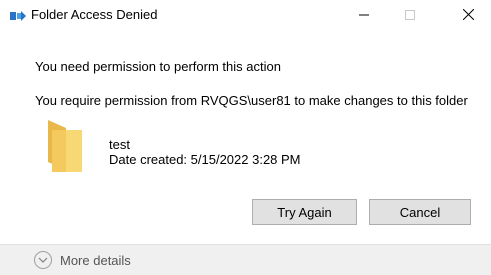  I want to click on close-button, so click(468, 15).